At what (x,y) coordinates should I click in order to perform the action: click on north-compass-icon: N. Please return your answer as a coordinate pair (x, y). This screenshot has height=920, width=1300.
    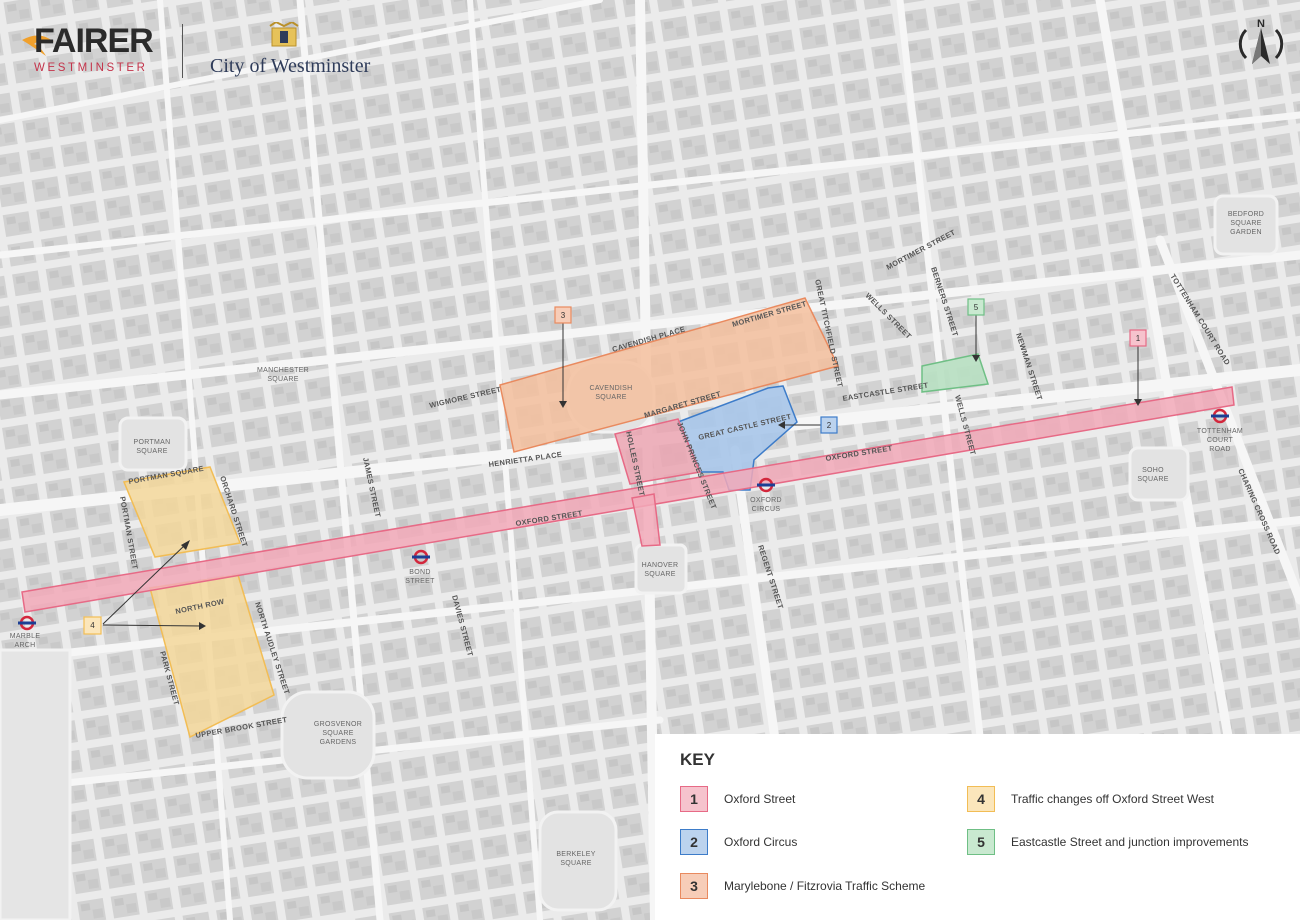
    Looking at the image, I should click on (1261, 41).